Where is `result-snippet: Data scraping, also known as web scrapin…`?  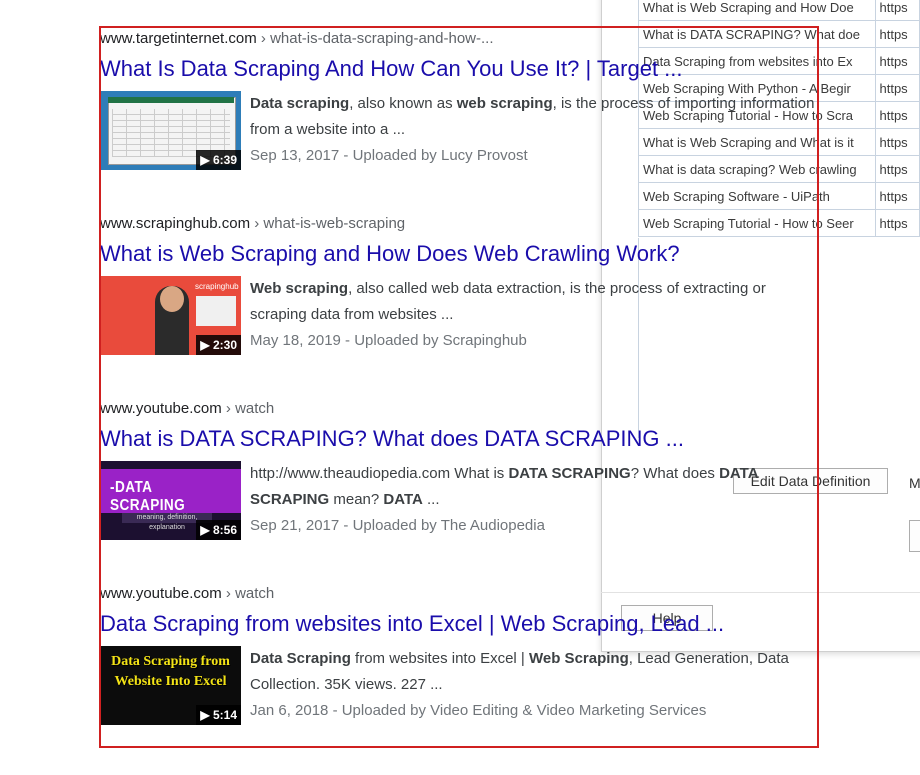
result-snippet: Data scraping, also known as web scrapin… is located at coordinates (532, 116).